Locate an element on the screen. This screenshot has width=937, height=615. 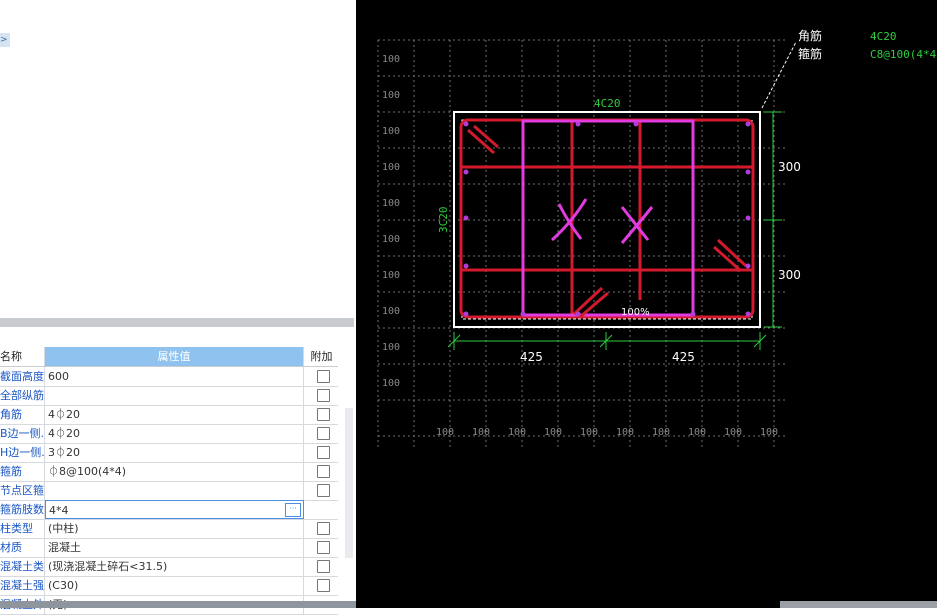
percent-label: 100% is located at coordinates (635, 312).